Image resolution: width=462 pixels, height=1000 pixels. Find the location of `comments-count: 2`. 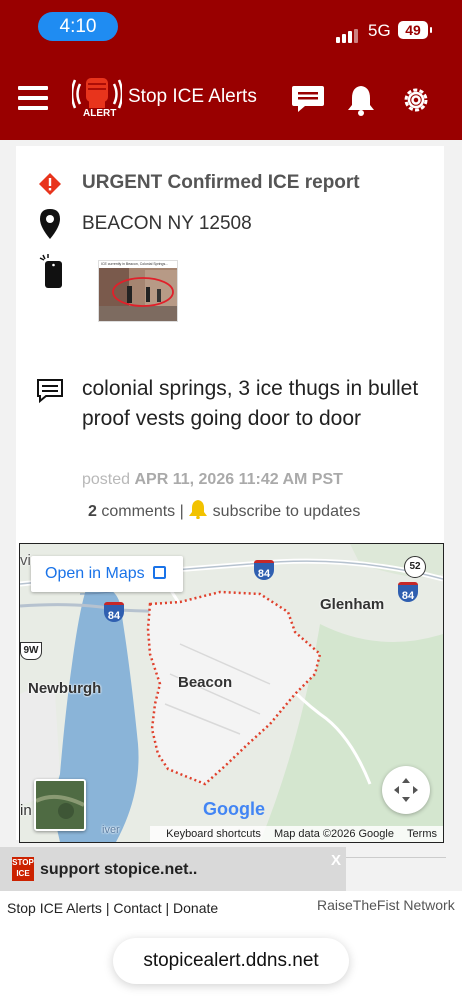

comments-count: 2 is located at coordinates (92, 511).